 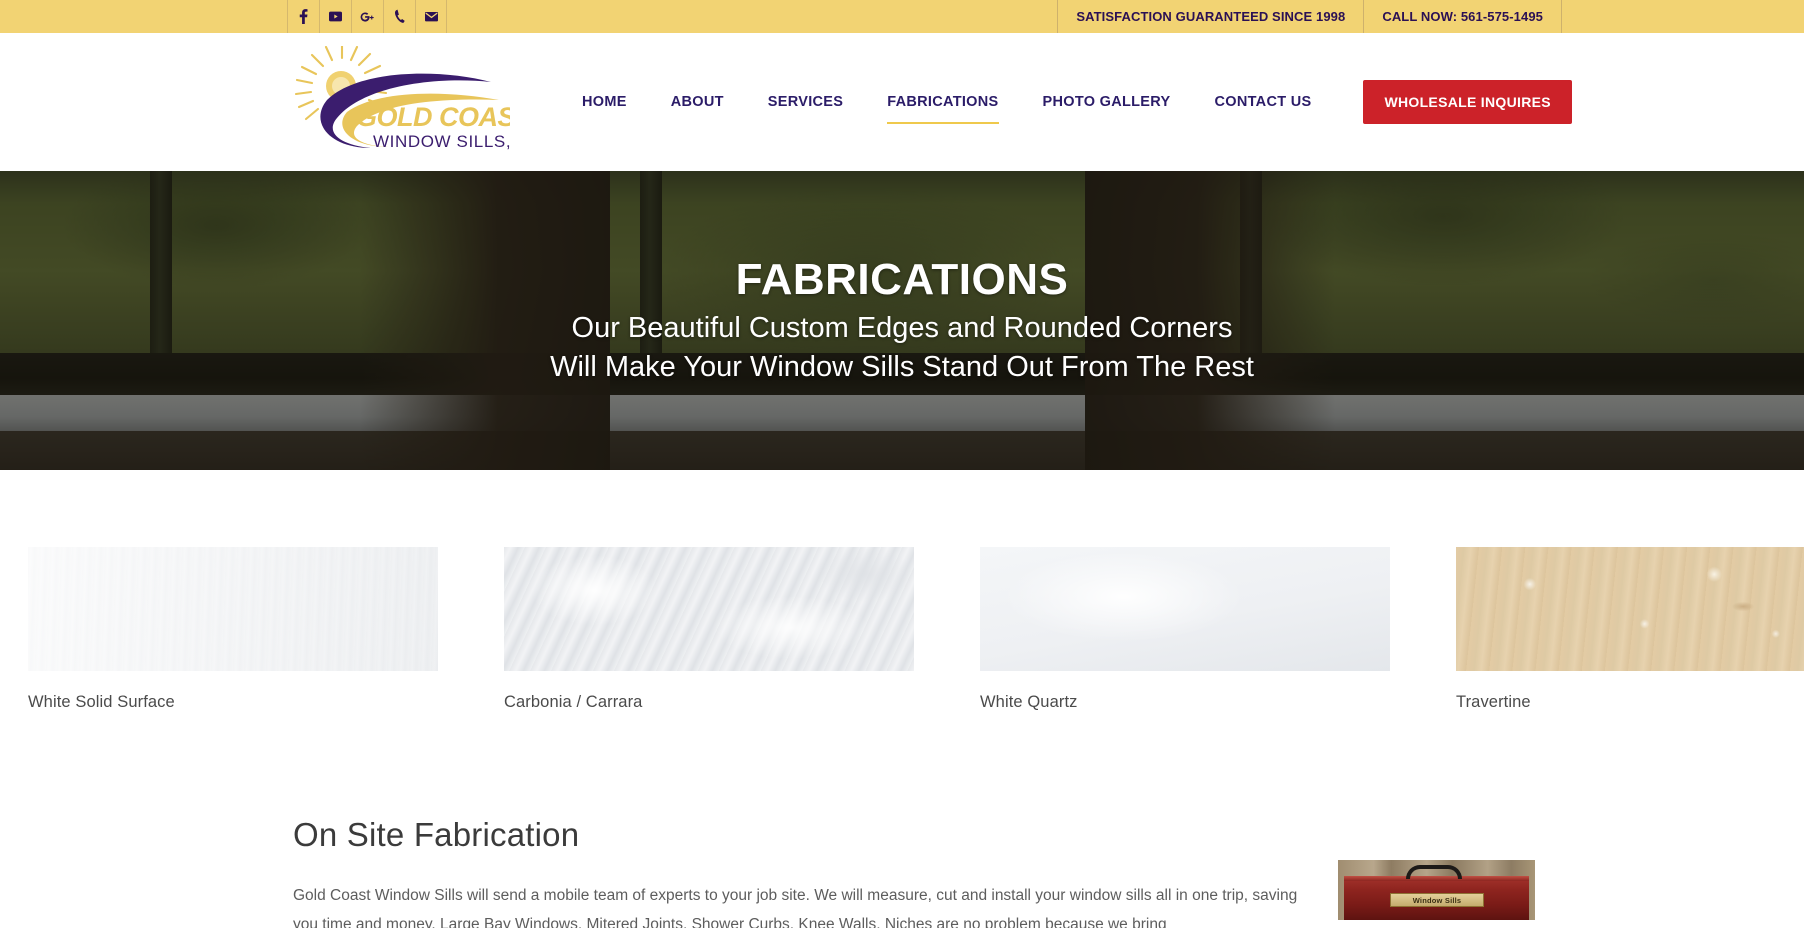 I want to click on material-card: White Solid Surface, so click(x=252, y=629).